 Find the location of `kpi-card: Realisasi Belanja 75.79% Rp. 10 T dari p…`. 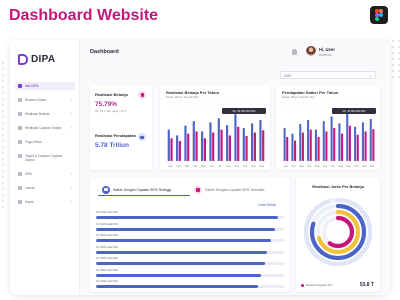

kpi-card: Realisasi Belanja 75.79% Rp. 10 T dari p… is located at coordinates (121, 127).